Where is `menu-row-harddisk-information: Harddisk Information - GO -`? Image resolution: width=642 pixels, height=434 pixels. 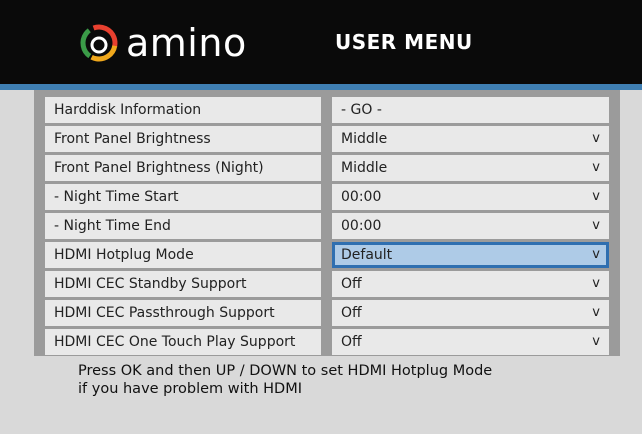 menu-row-harddisk-information: Harddisk Information - GO - is located at coordinates (327, 110).